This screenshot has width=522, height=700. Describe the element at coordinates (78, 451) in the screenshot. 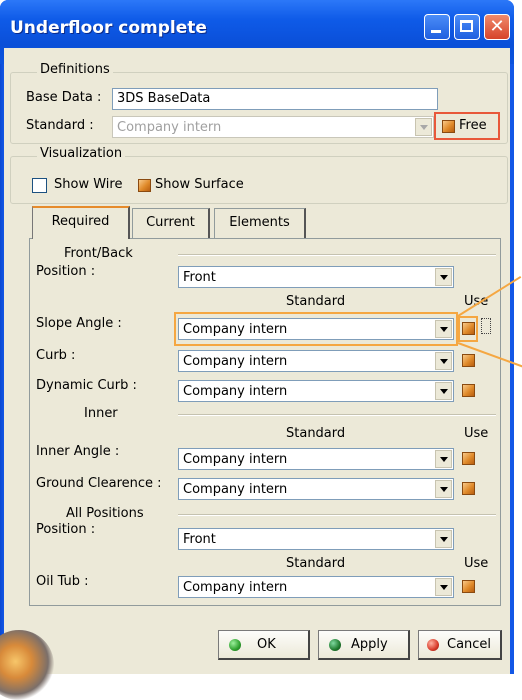

I see `inner-angle-label: Inner Angle :` at that location.